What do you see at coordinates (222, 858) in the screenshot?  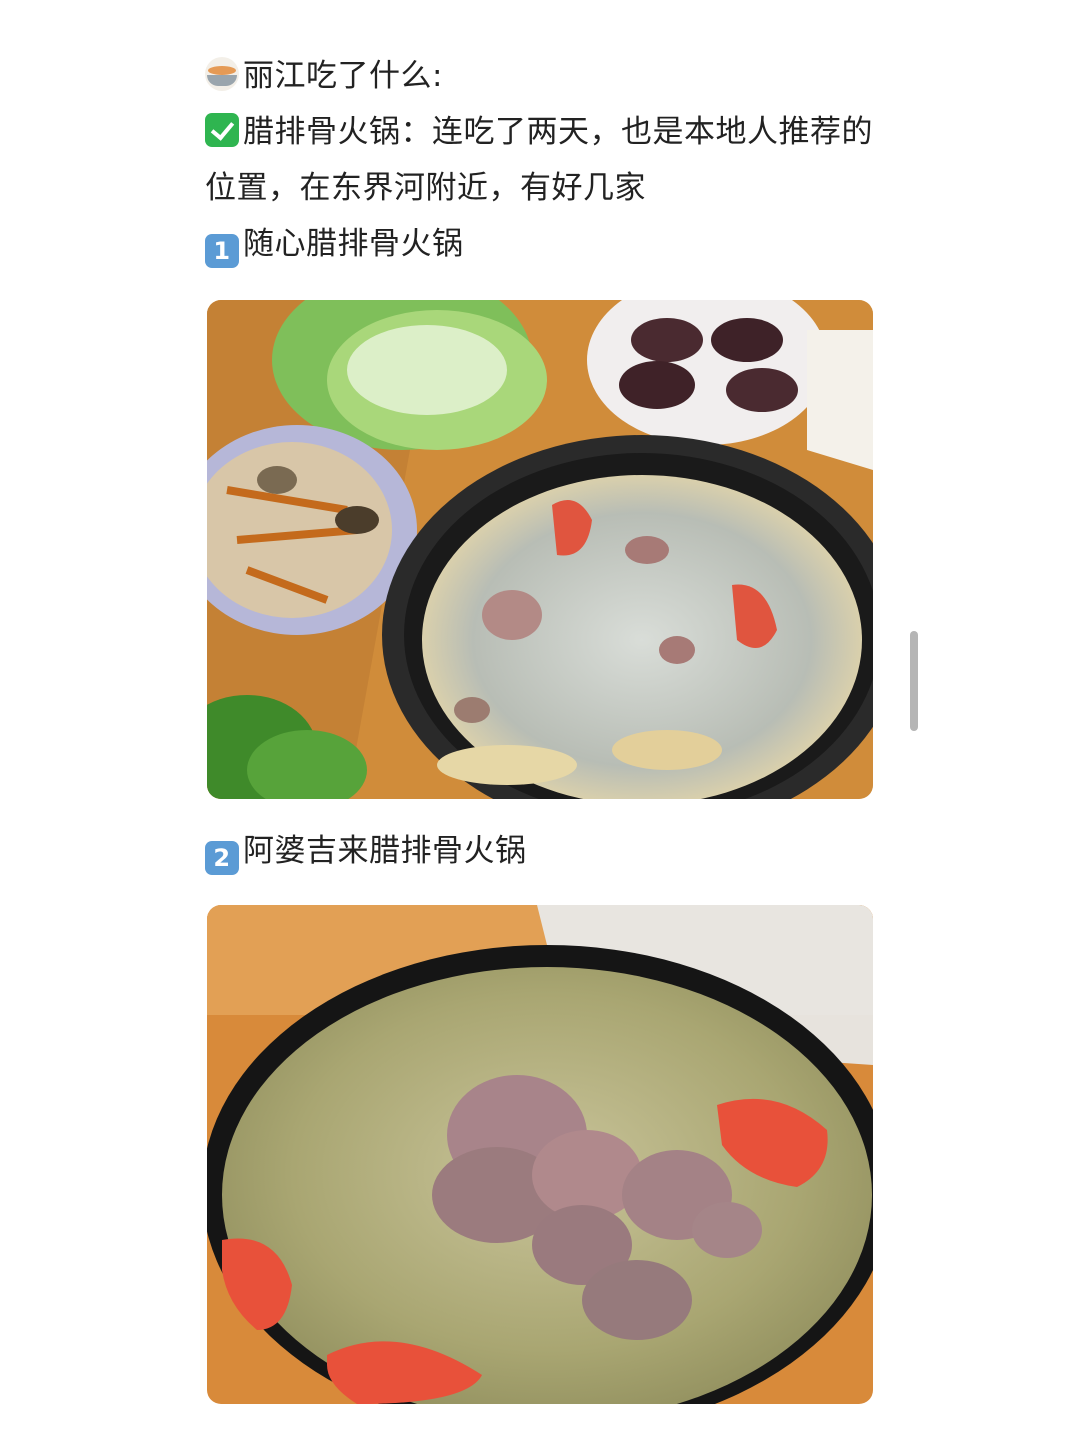 I see `keycap-number-icon: 2` at bounding box center [222, 858].